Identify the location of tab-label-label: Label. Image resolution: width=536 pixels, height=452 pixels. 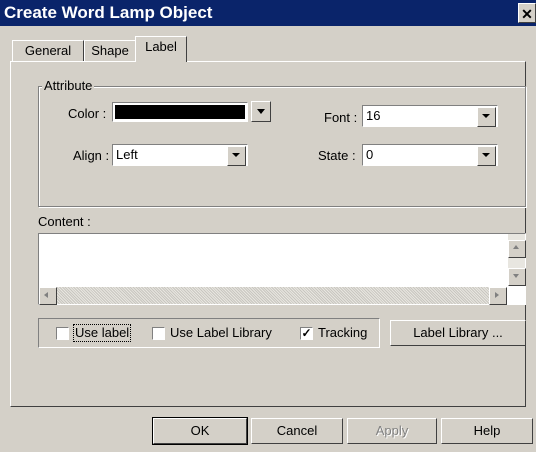
(161, 46).